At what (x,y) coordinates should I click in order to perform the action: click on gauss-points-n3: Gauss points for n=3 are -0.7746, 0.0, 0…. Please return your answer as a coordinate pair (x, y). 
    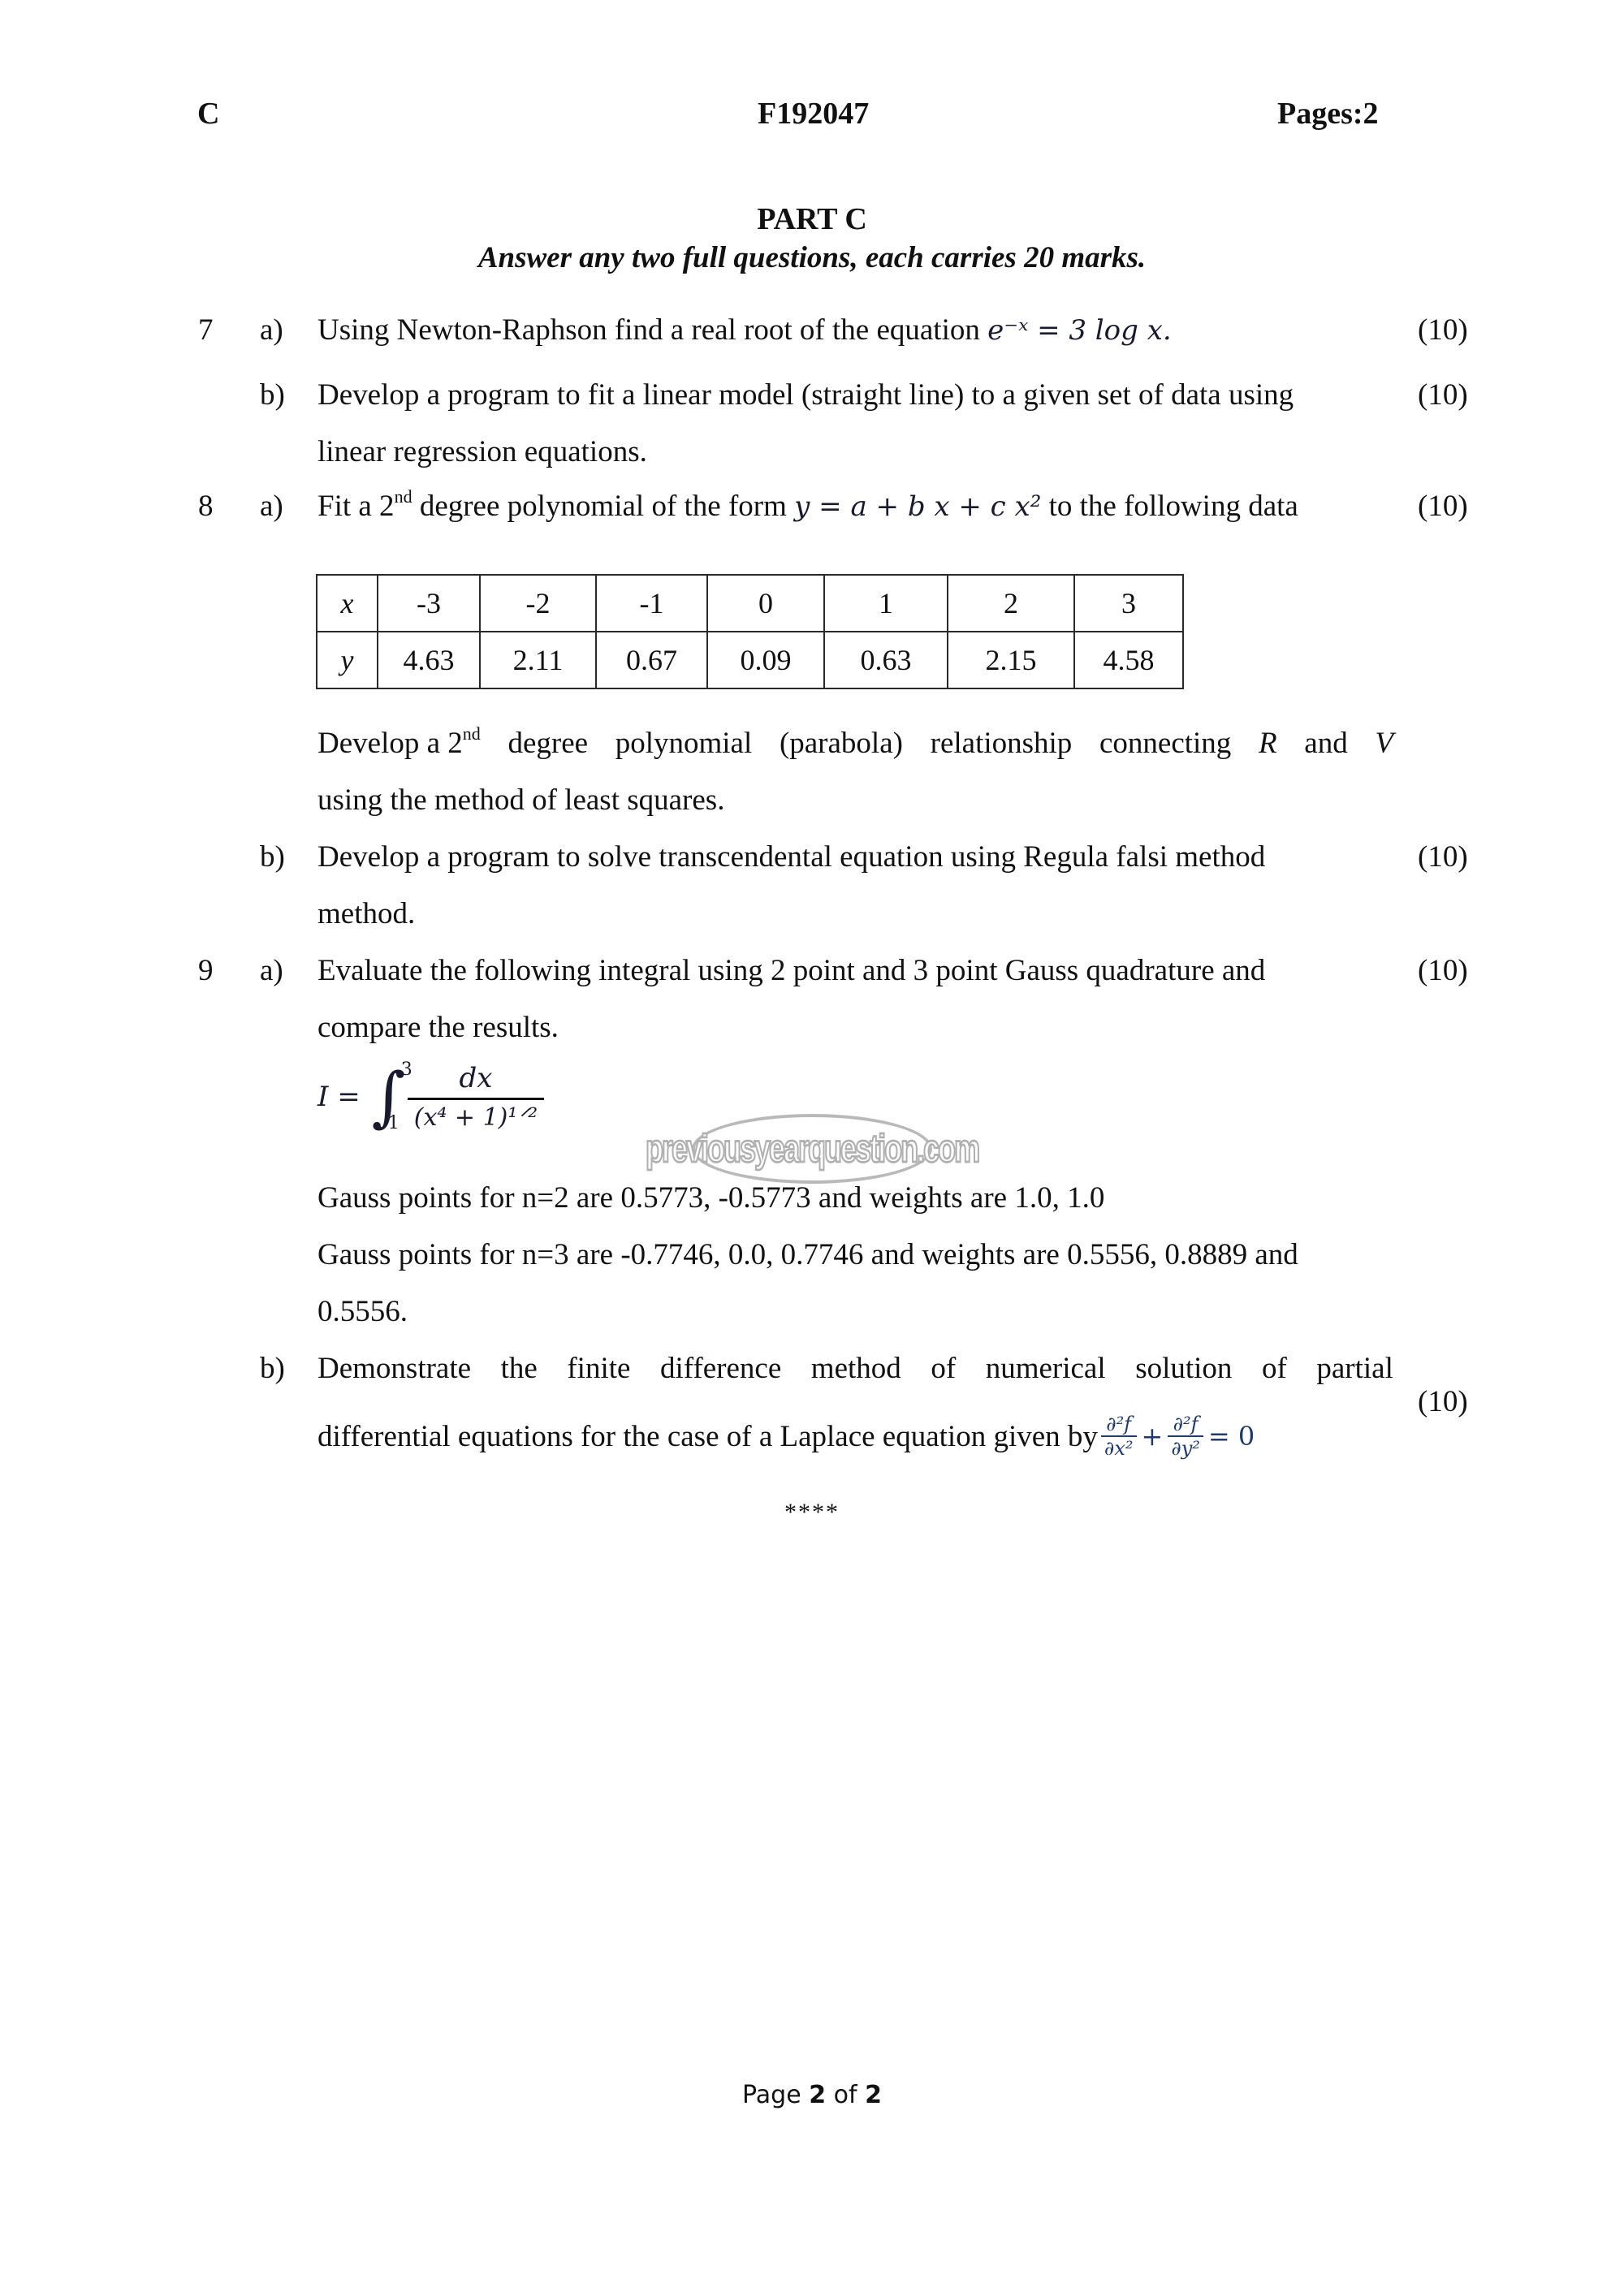
    Looking at the image, I should click on (808, 1255).